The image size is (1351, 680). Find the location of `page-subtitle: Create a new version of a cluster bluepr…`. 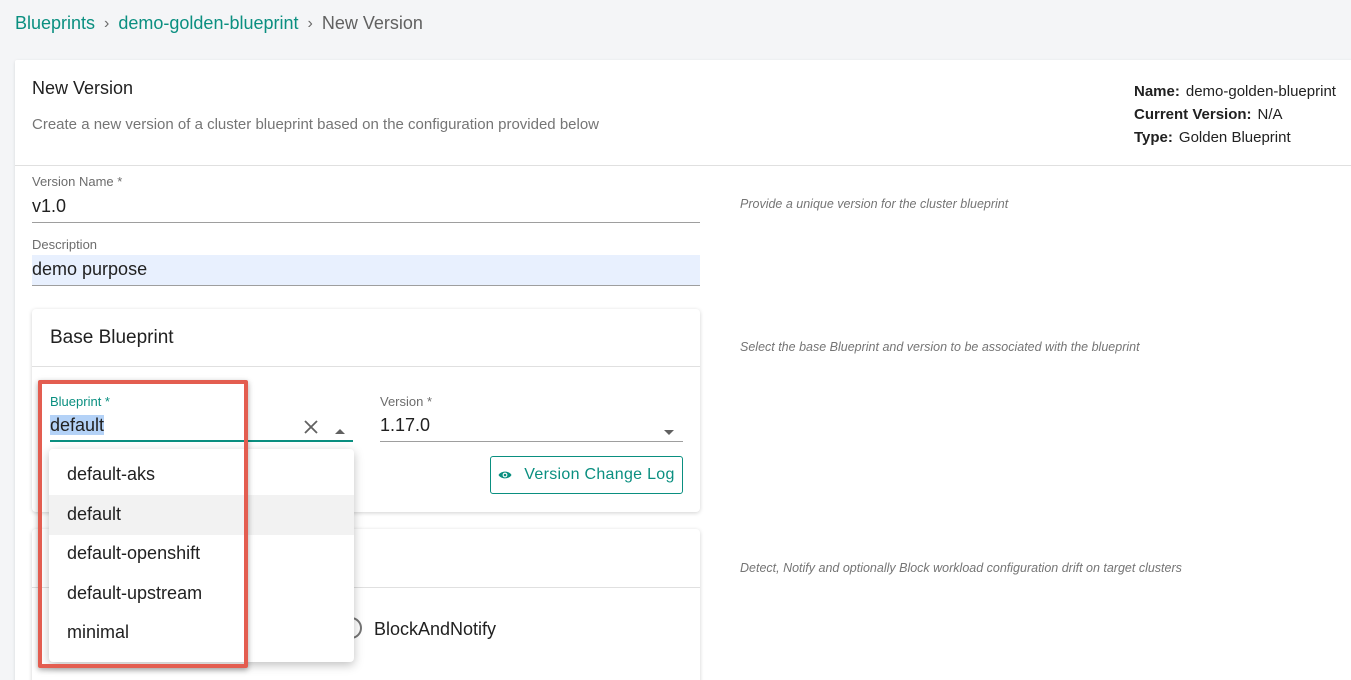

page-subtitle: Create a new version of a cluster bluepr… is located at coordinates (316, 124).